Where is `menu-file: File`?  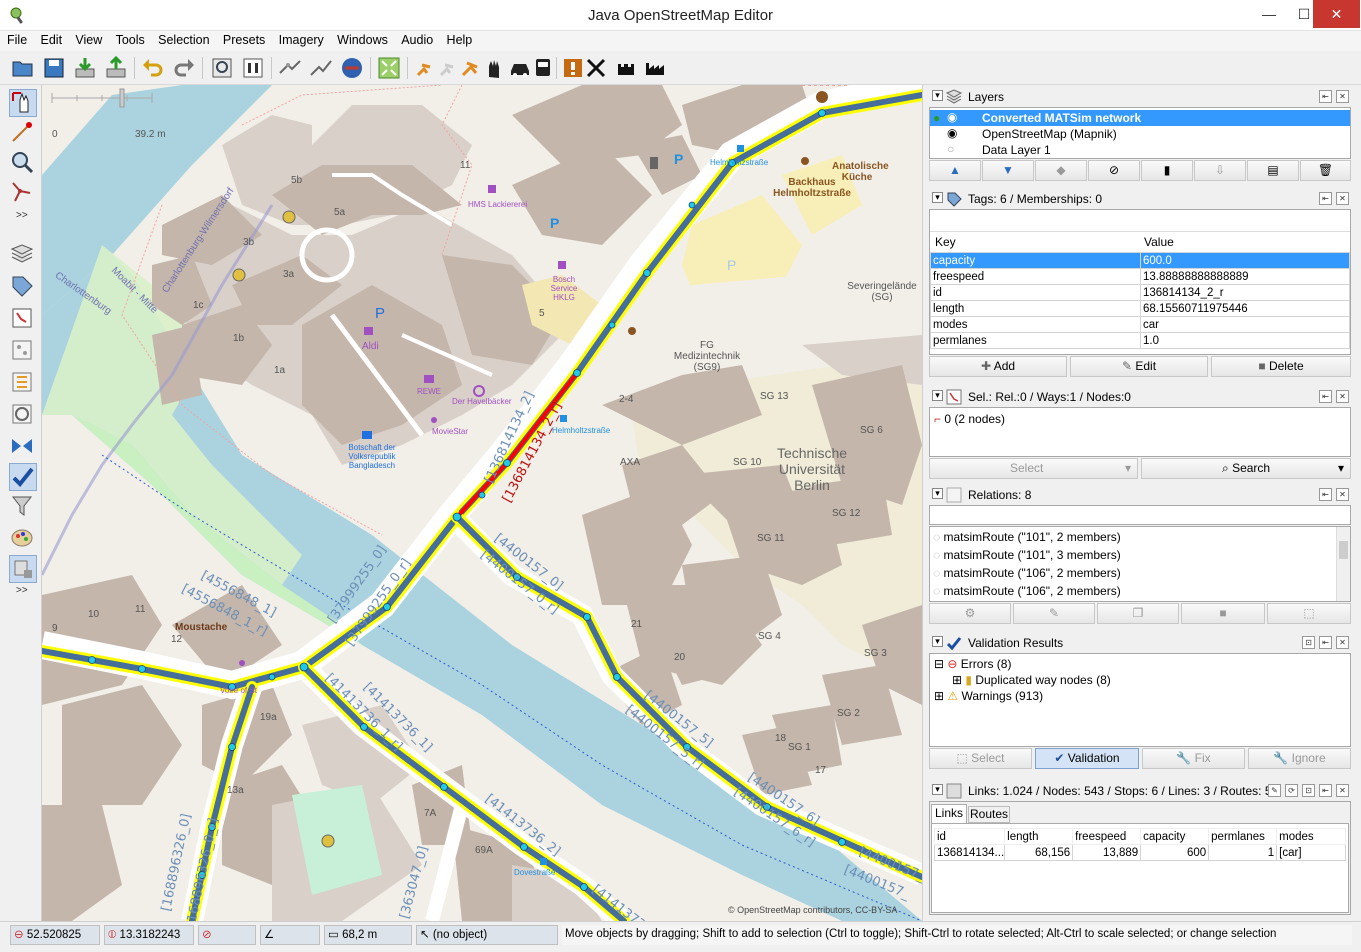 menu-file: File is located at coordinates (17, 39).